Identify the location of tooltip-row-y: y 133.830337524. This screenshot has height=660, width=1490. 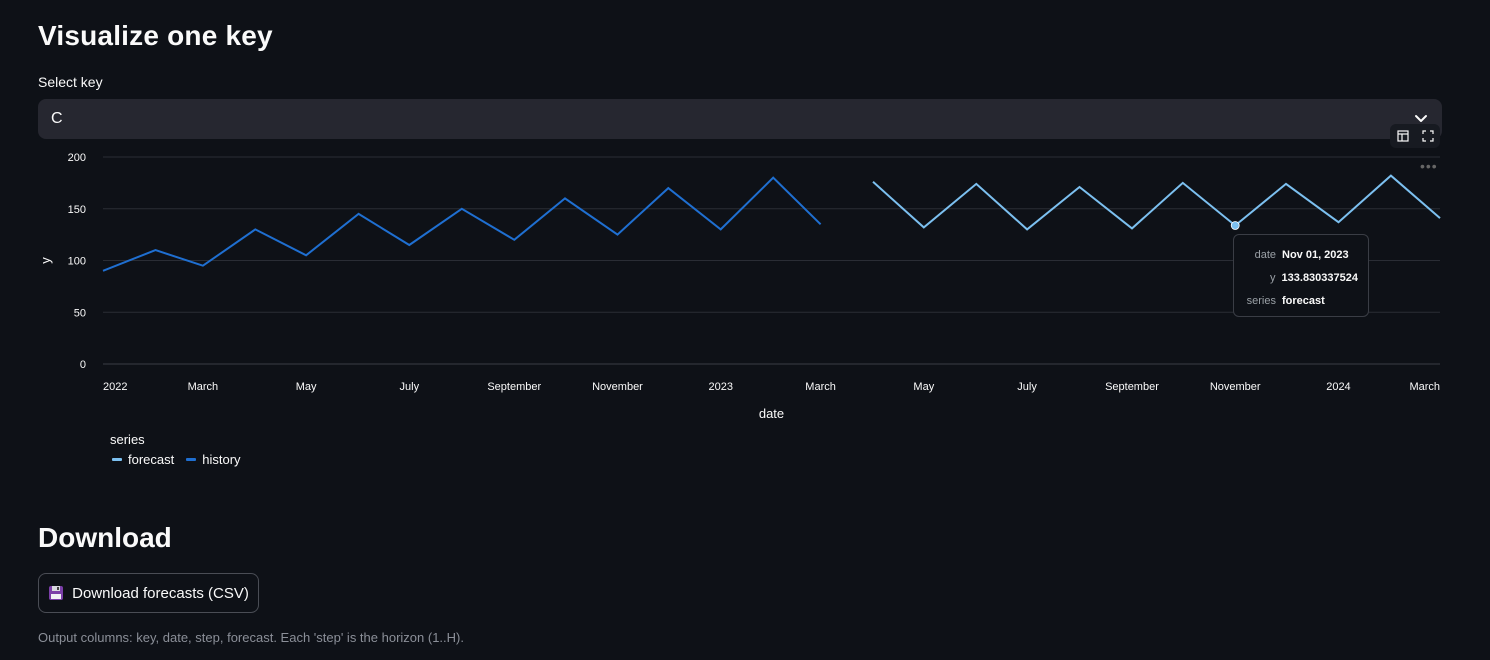
(1301, 277).